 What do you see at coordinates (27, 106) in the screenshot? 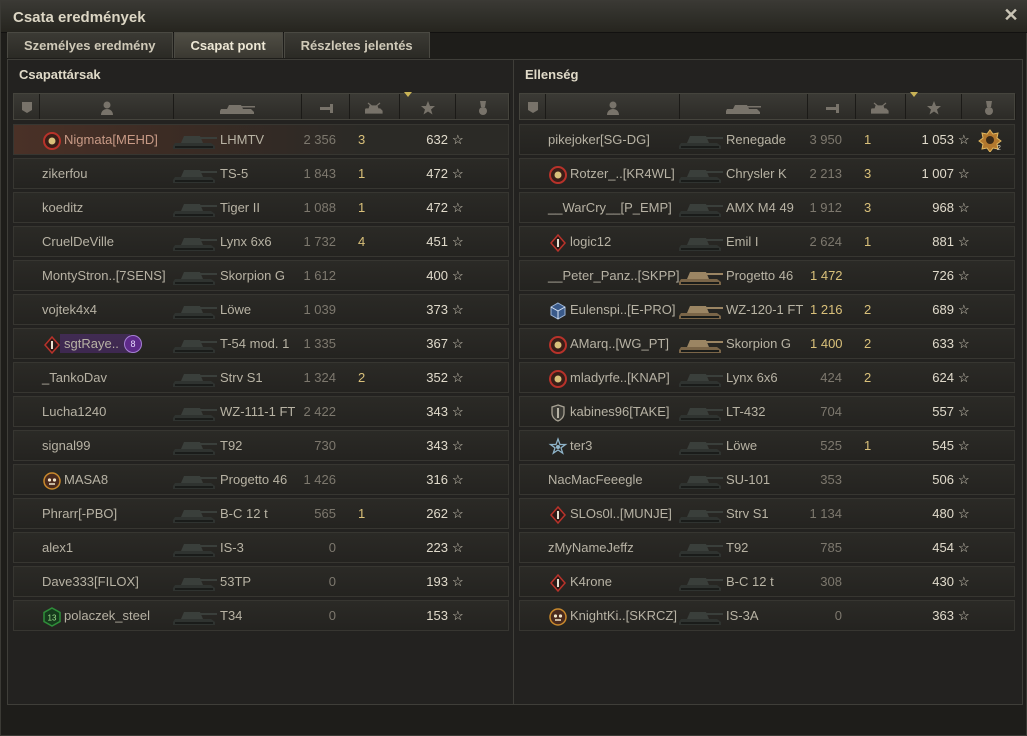
I see `allies-vehicle-type-header-cell` at bounding box center [27, 106].